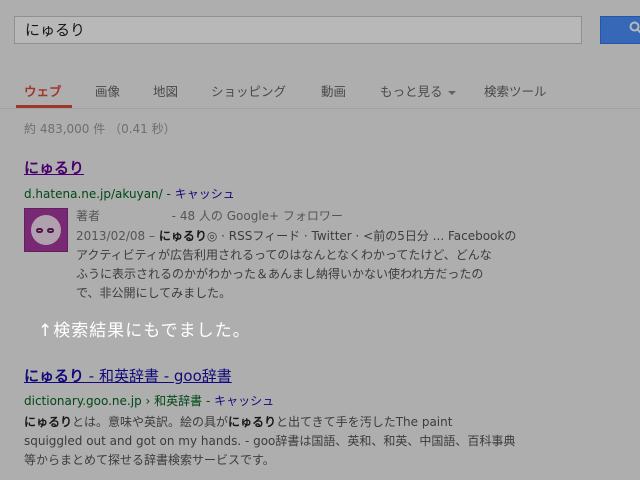 This screenshot has width=640, height=480. I want to click on tab-maps: 地図, so click(165, 90).